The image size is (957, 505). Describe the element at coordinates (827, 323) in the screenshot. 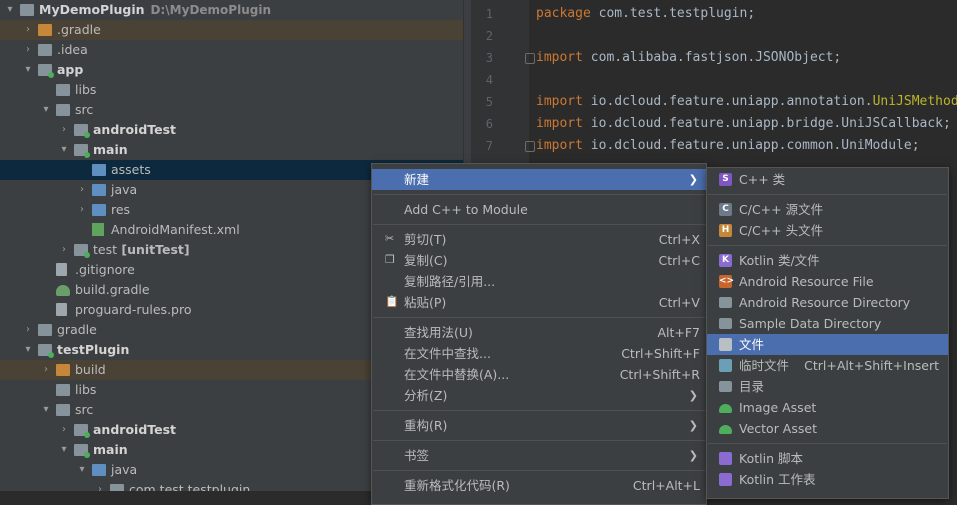

I see `submenu-item: Sample Data Directory` at that location.